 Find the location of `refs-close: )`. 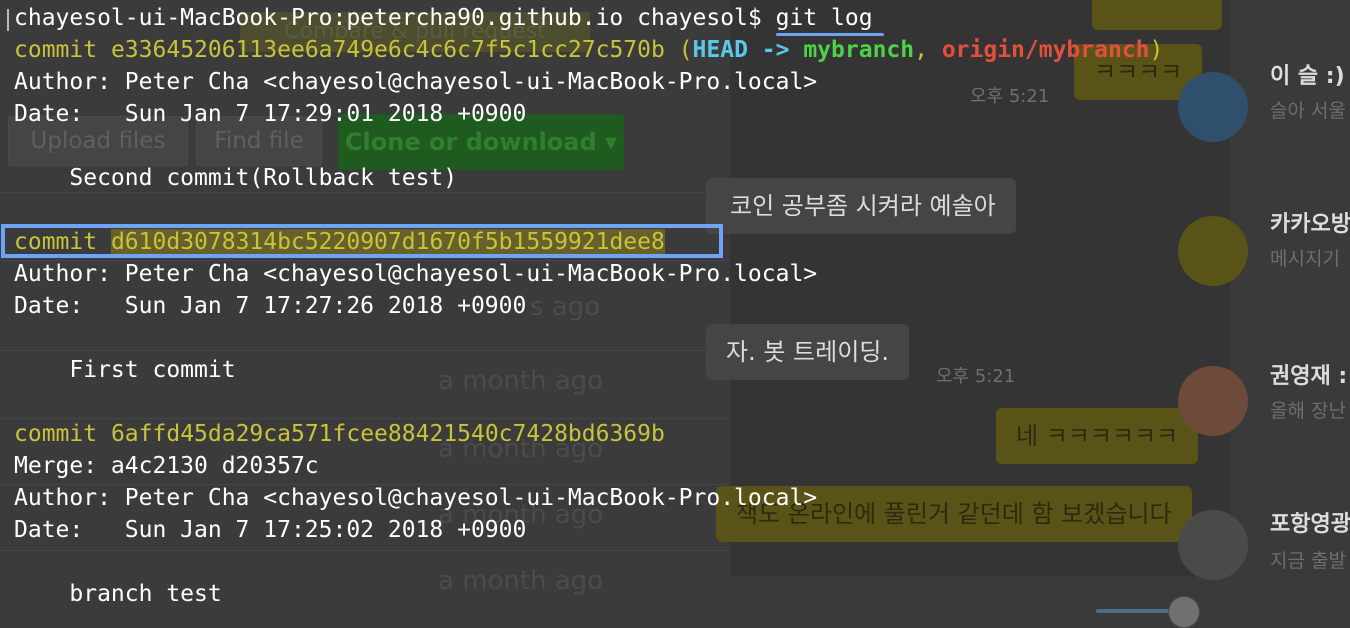

refs-close: ) is located at coordinates (1156, 50).